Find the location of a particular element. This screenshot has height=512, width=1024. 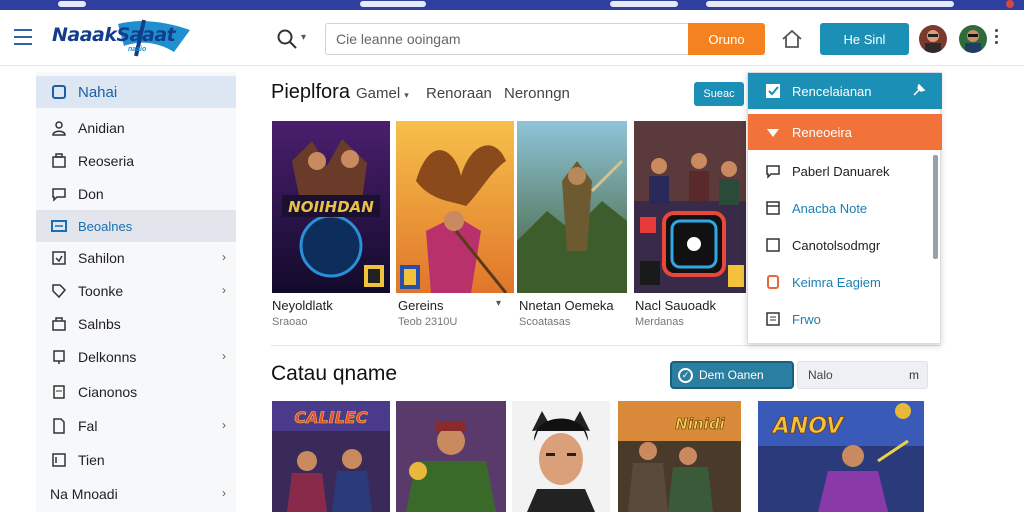

tray-icon is located at coordinates (773, 208).